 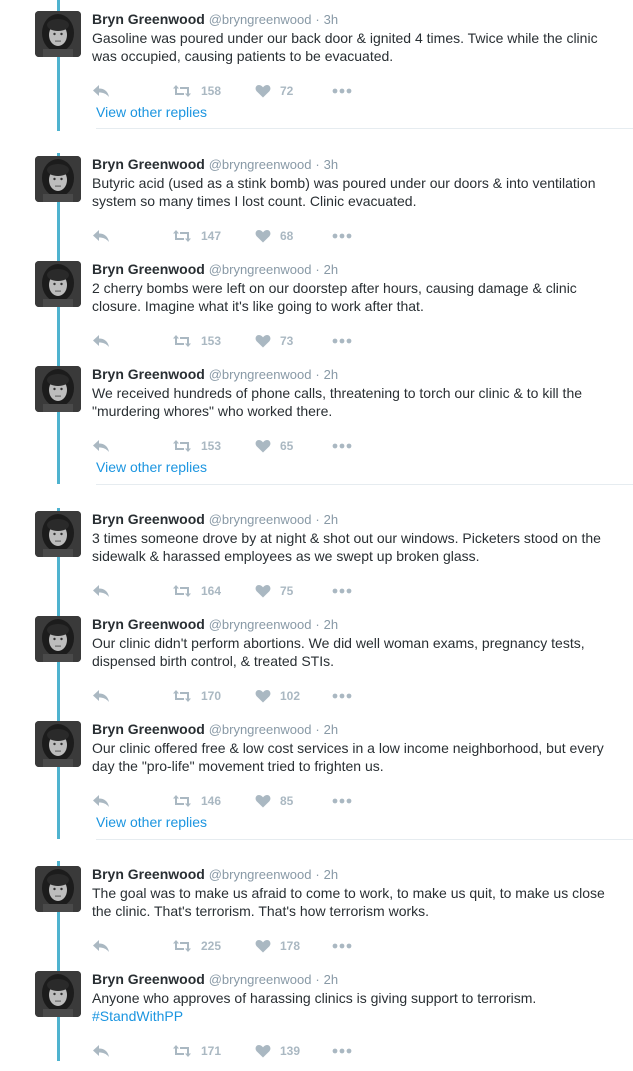 What do you see at coordinates (274, 236) in the screenshot?
I see `like-button: 68` at bounding box center [274, 236].